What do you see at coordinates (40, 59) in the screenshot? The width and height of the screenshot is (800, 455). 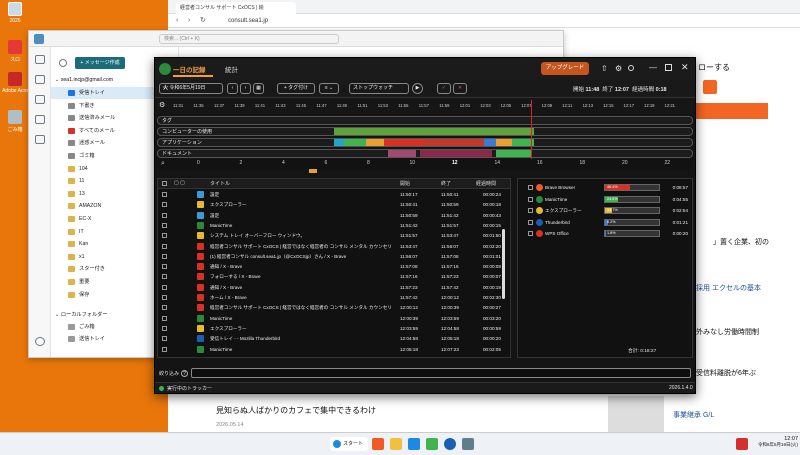 I see `mail-icon` at bounding box center [40, 59].